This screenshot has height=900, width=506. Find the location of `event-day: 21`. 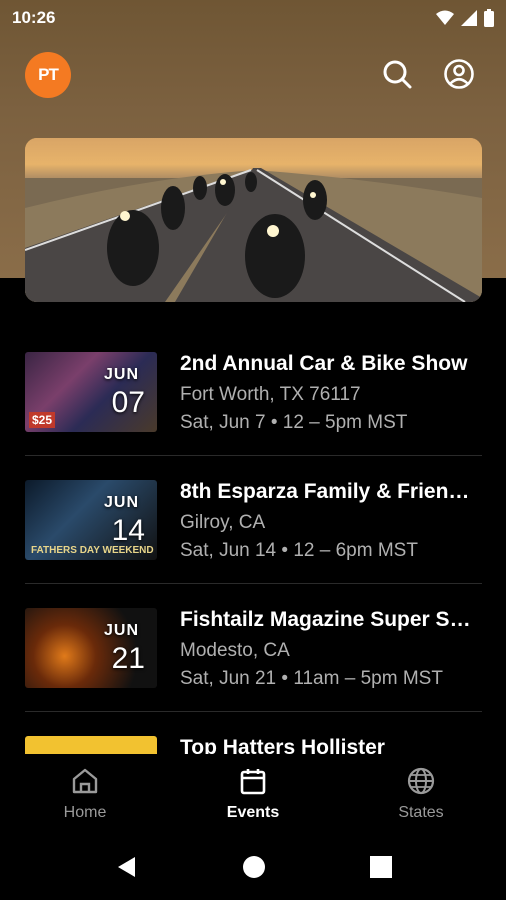

event-day: 21 is located at coordinates (128, 658).